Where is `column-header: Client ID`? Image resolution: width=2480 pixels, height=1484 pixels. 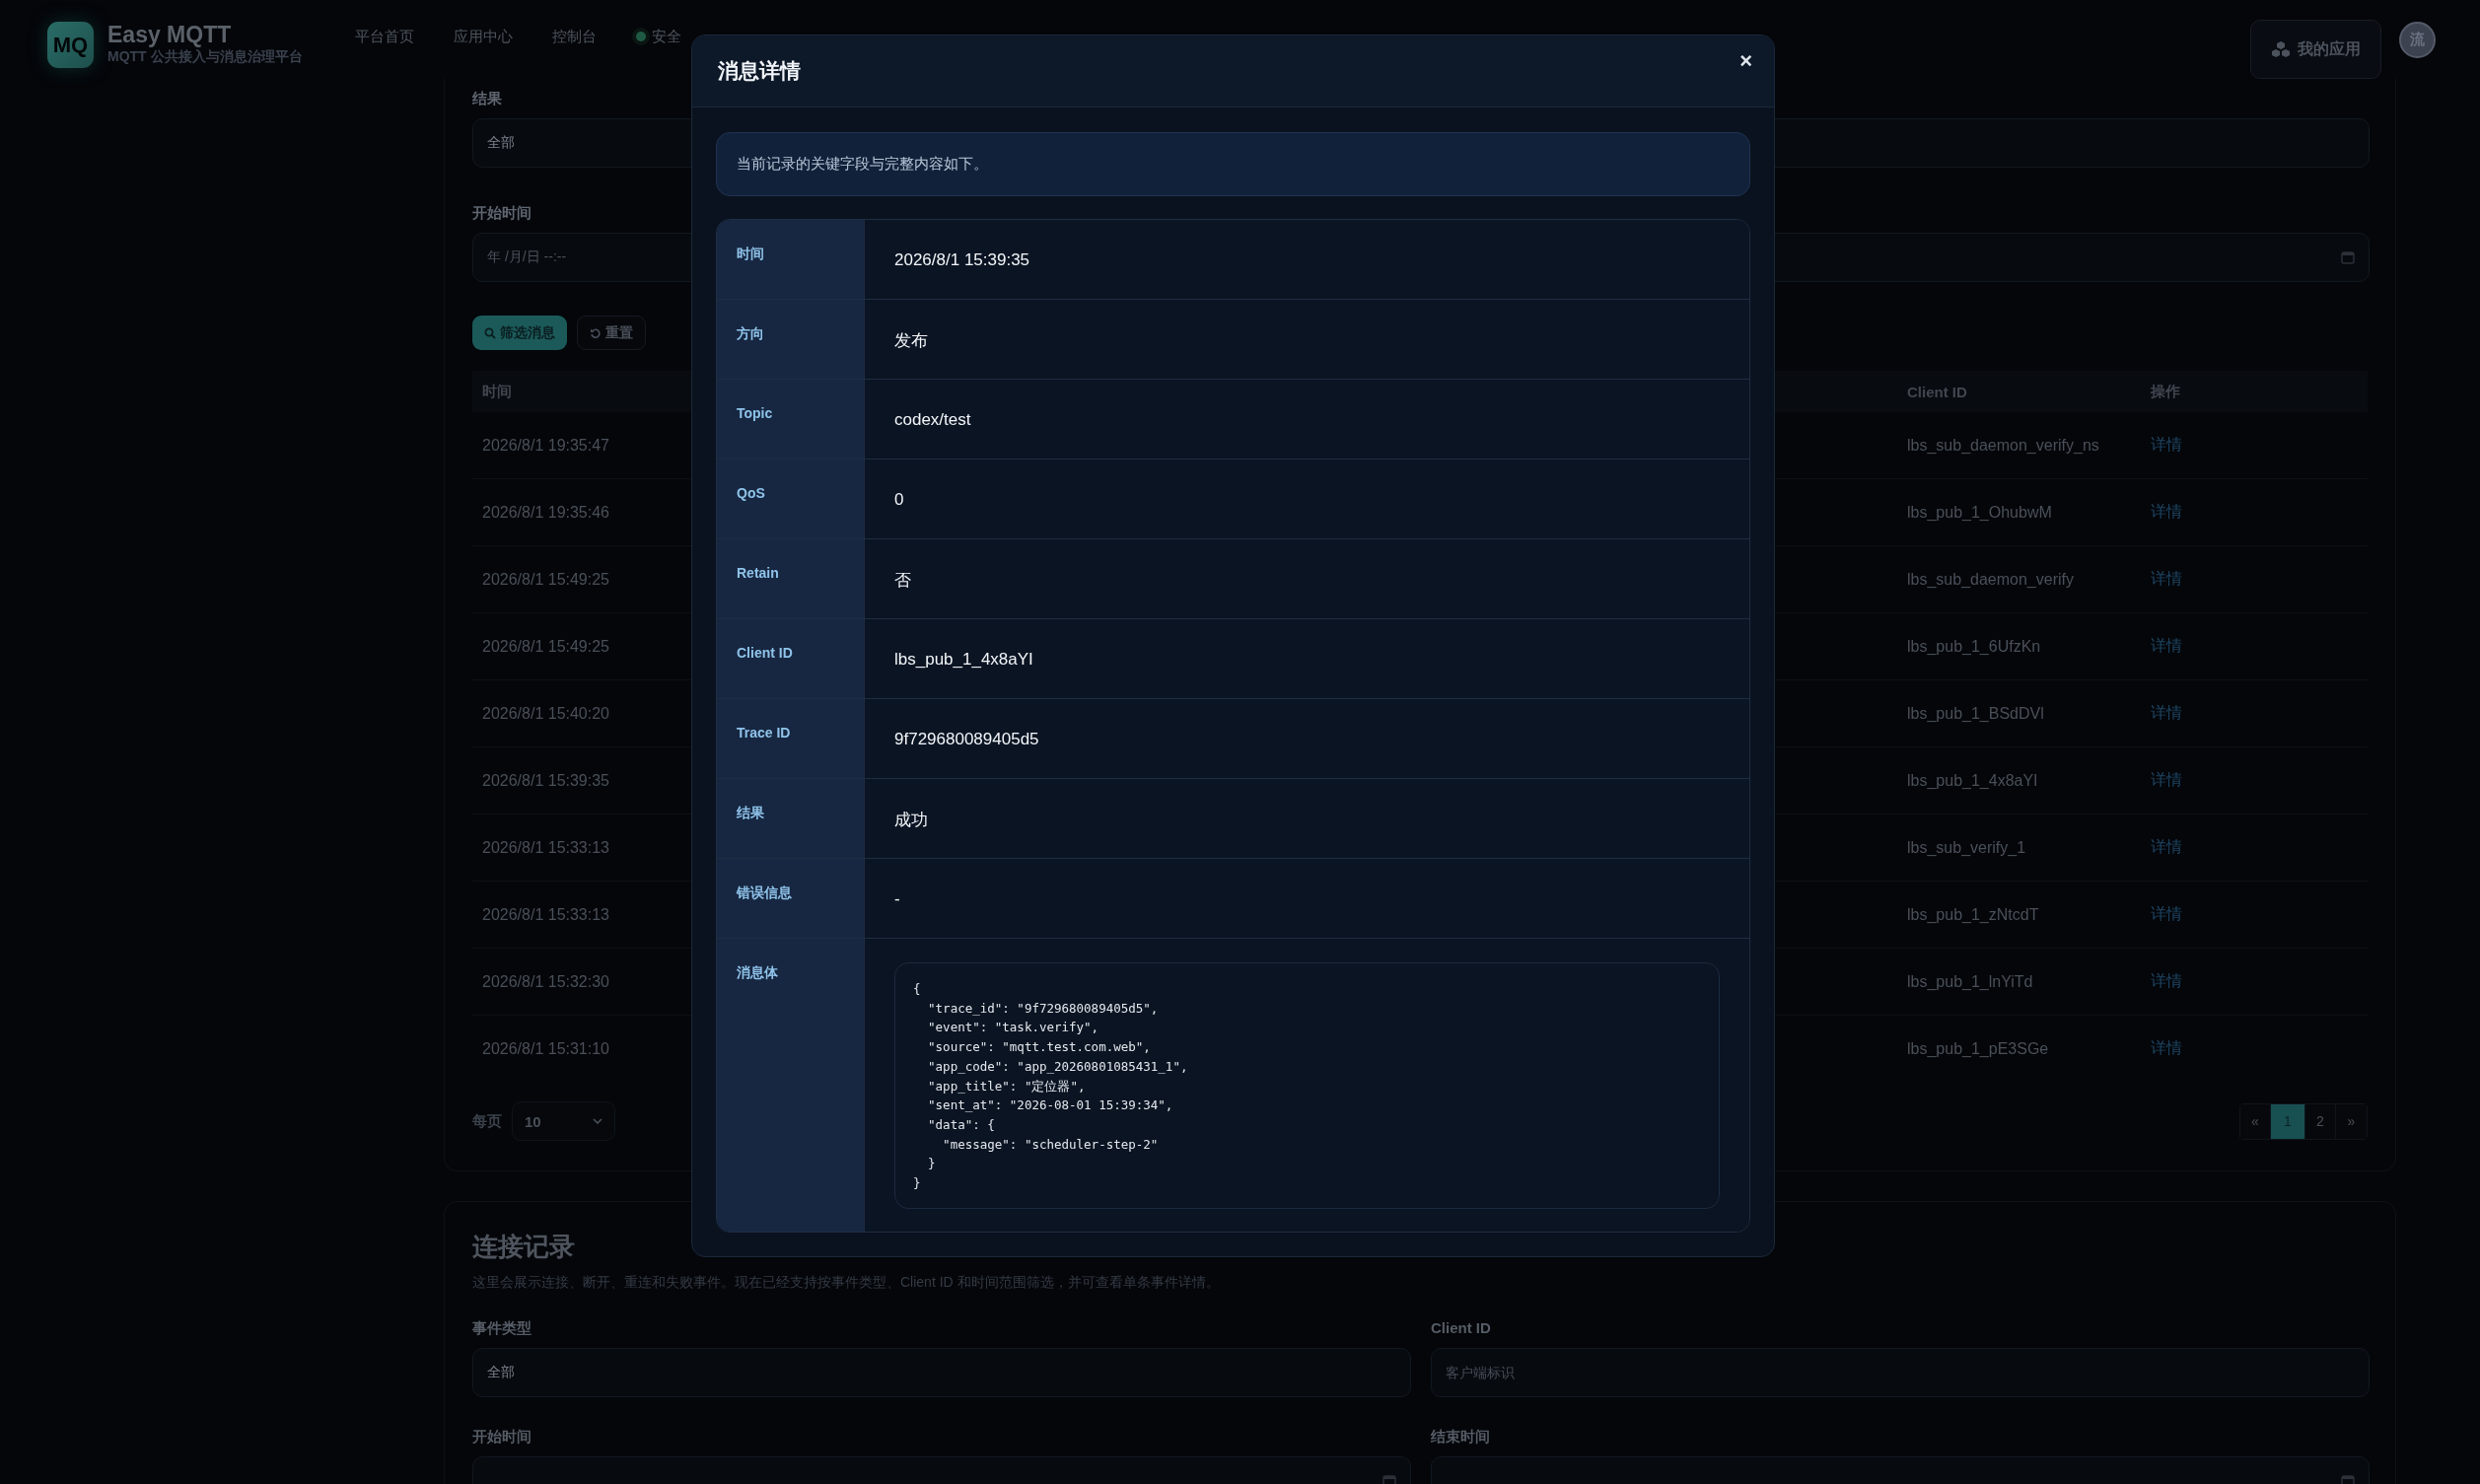 column-header: Client ID is located at coordinates (1937, 391).